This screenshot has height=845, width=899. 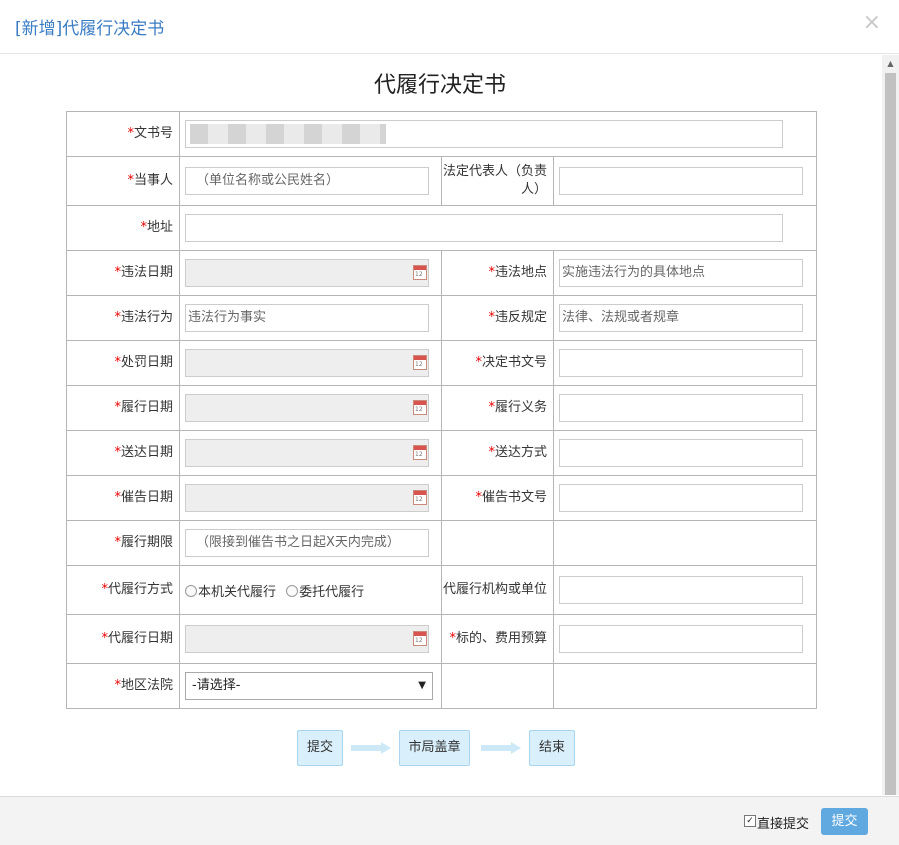 I want to click on substitute-org-label: 代履行机构或单位, so click(x=497, y=590).